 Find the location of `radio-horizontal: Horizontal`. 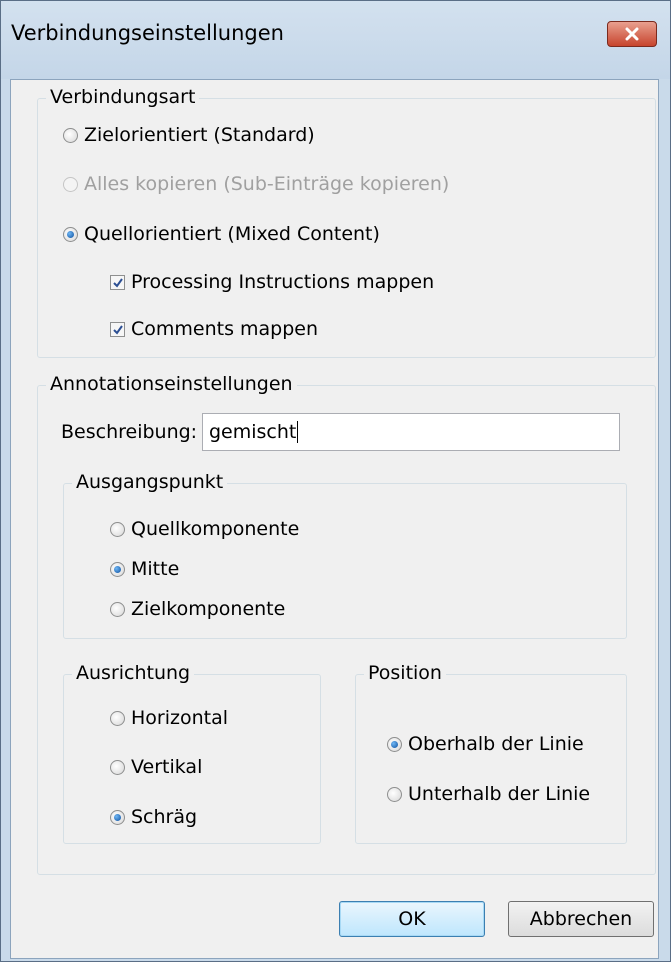

radio-horizontal: Horizontal is located at coordinates (169, 718).